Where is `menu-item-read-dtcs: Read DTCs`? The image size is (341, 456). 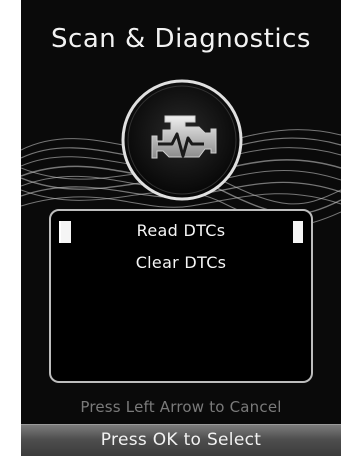 menu-item-read-dtcs: Read DTCs is located at coordinates (181, 230).